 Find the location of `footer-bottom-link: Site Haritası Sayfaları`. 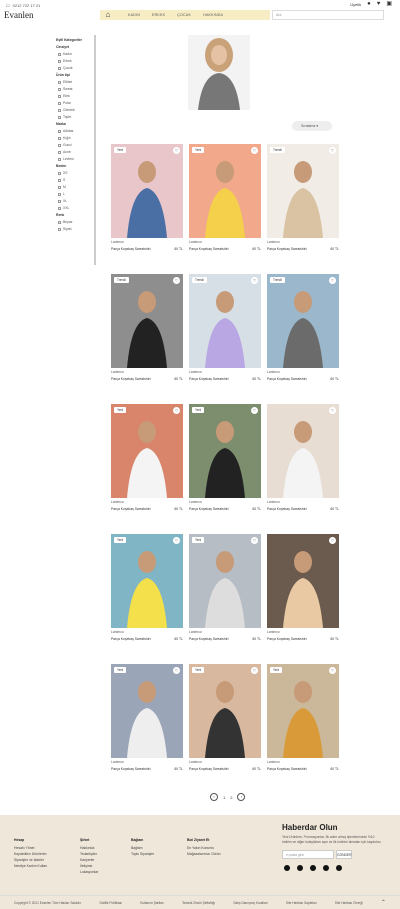

footer-bottom-link: Site Haritası Sayfaları is located at coordinates (301, 903).